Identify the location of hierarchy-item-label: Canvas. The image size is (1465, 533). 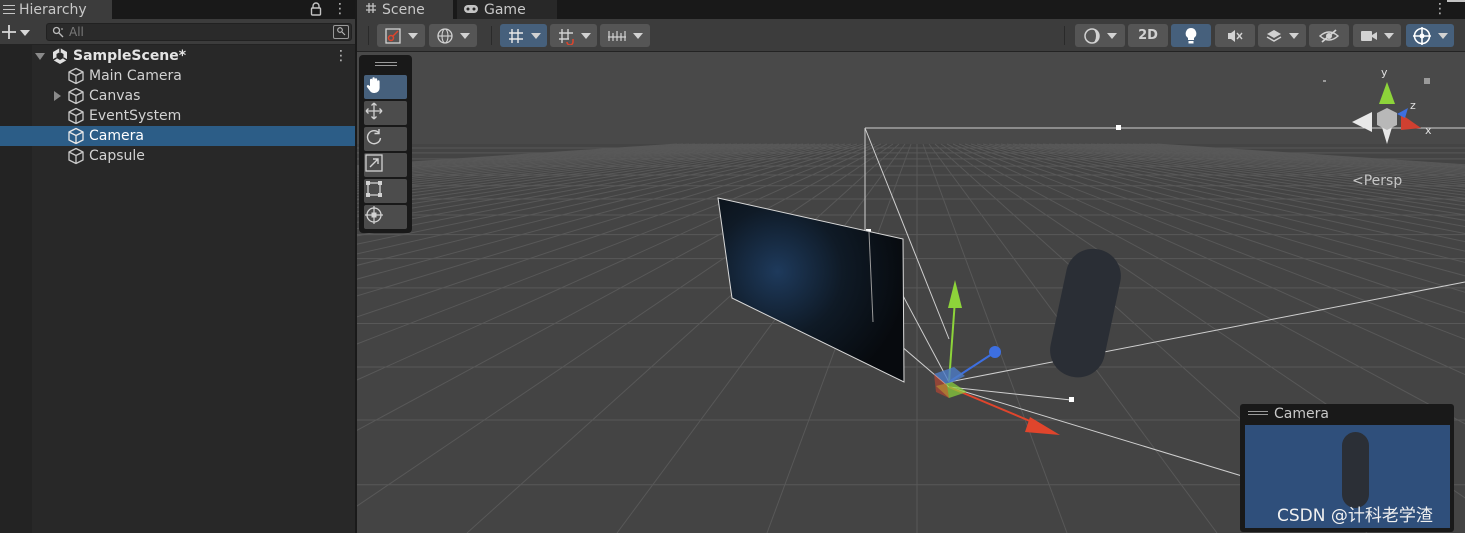
(115, 96).